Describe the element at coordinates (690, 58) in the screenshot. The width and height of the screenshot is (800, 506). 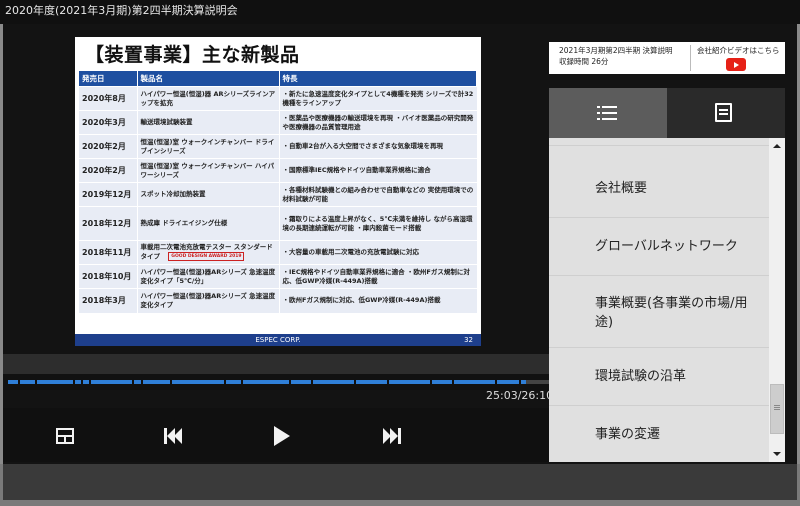
I see `banner-divider` at that location.